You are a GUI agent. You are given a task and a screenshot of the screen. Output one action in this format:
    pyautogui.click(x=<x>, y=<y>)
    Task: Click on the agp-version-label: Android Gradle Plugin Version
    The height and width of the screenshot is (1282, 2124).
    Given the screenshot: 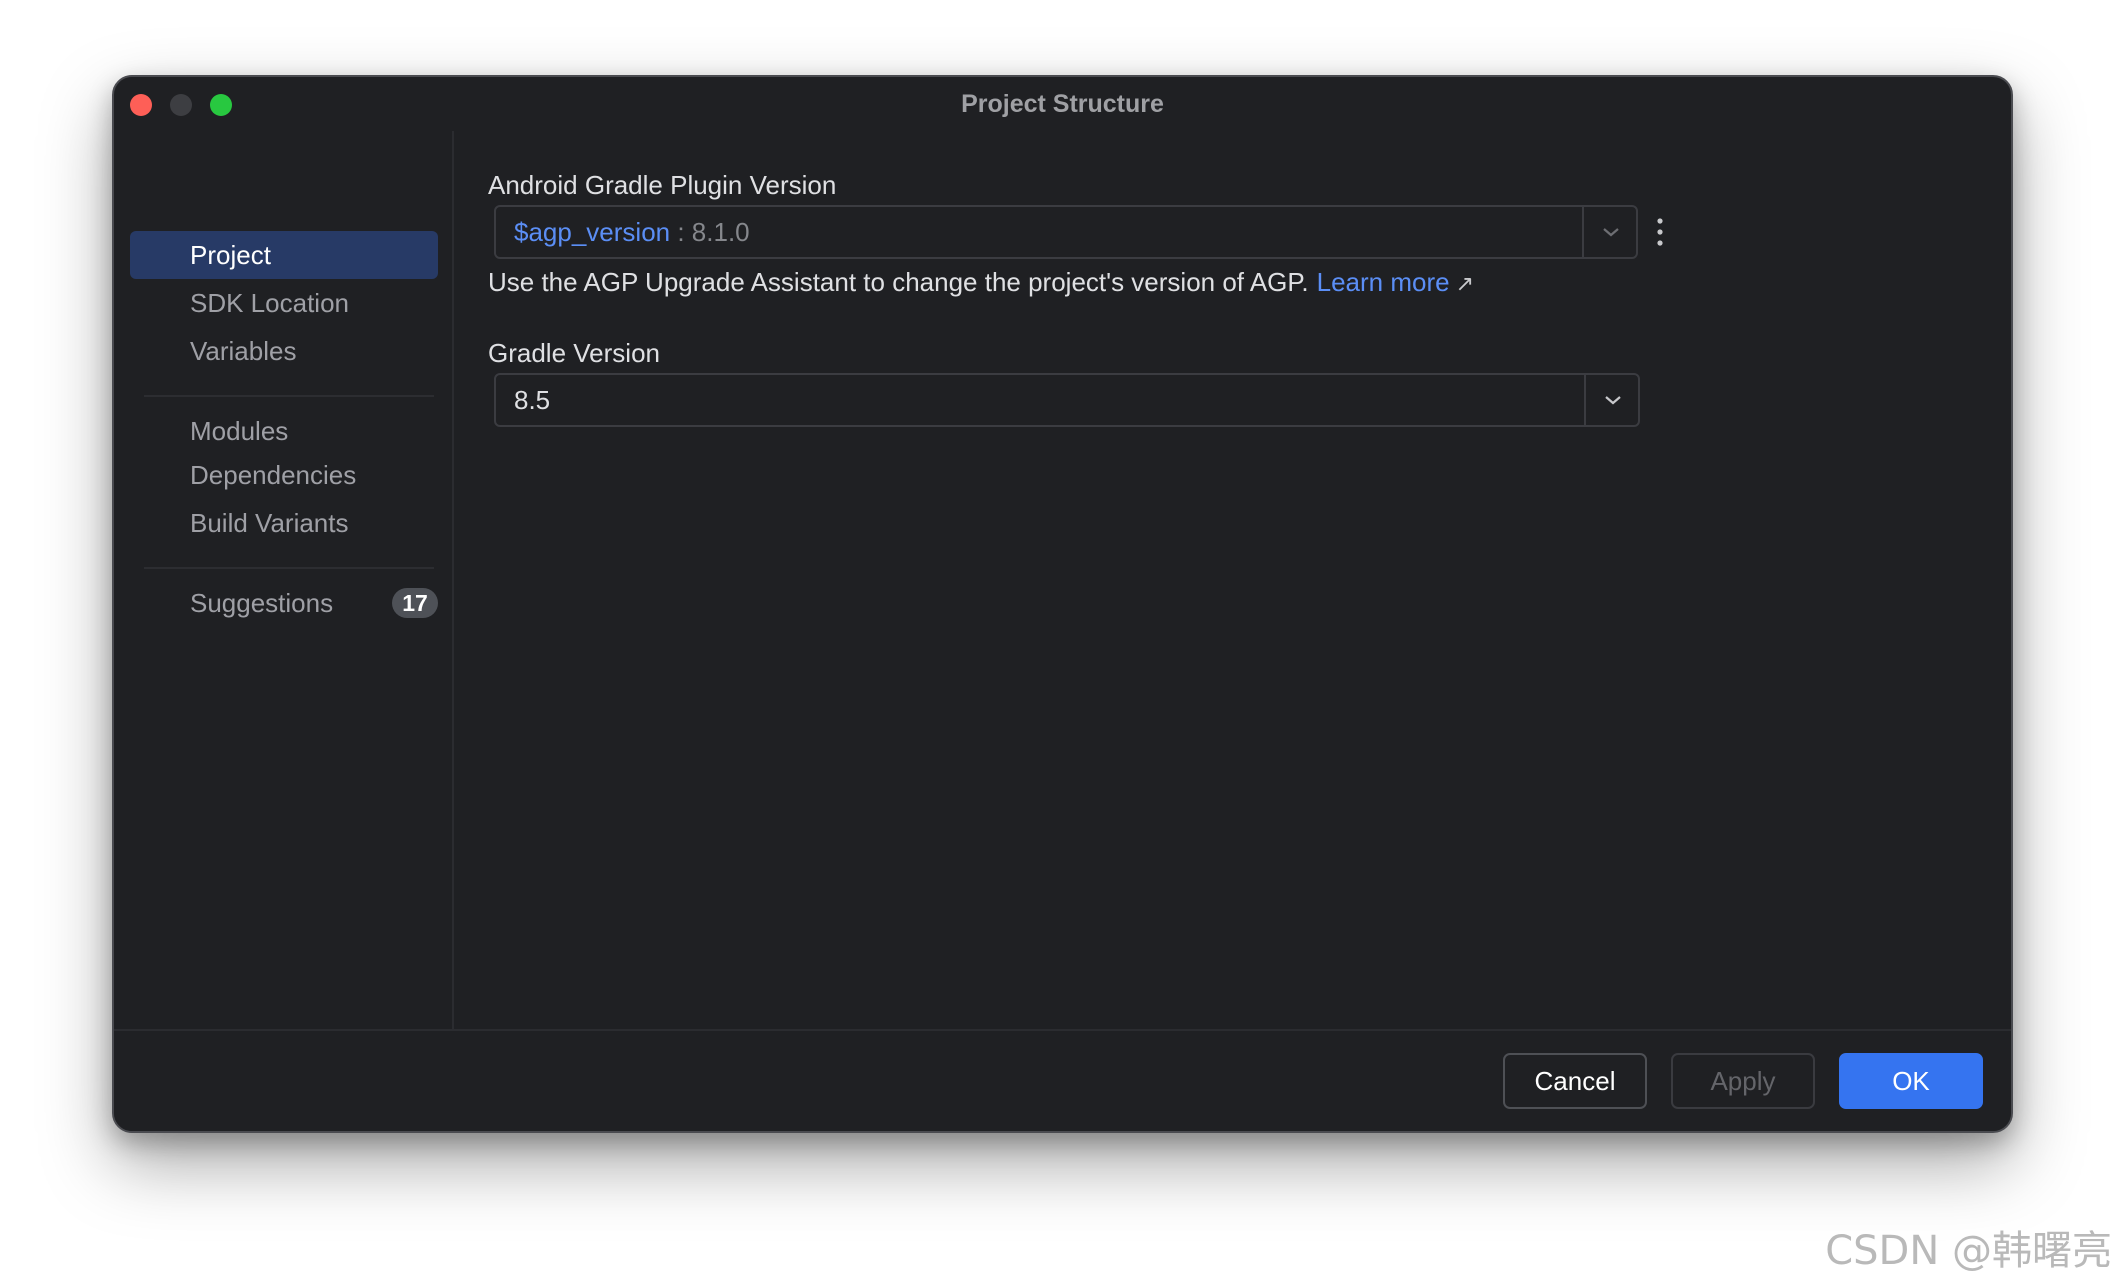 What is the action you would take?
    pyautogui.click(x=662, y=185)
    